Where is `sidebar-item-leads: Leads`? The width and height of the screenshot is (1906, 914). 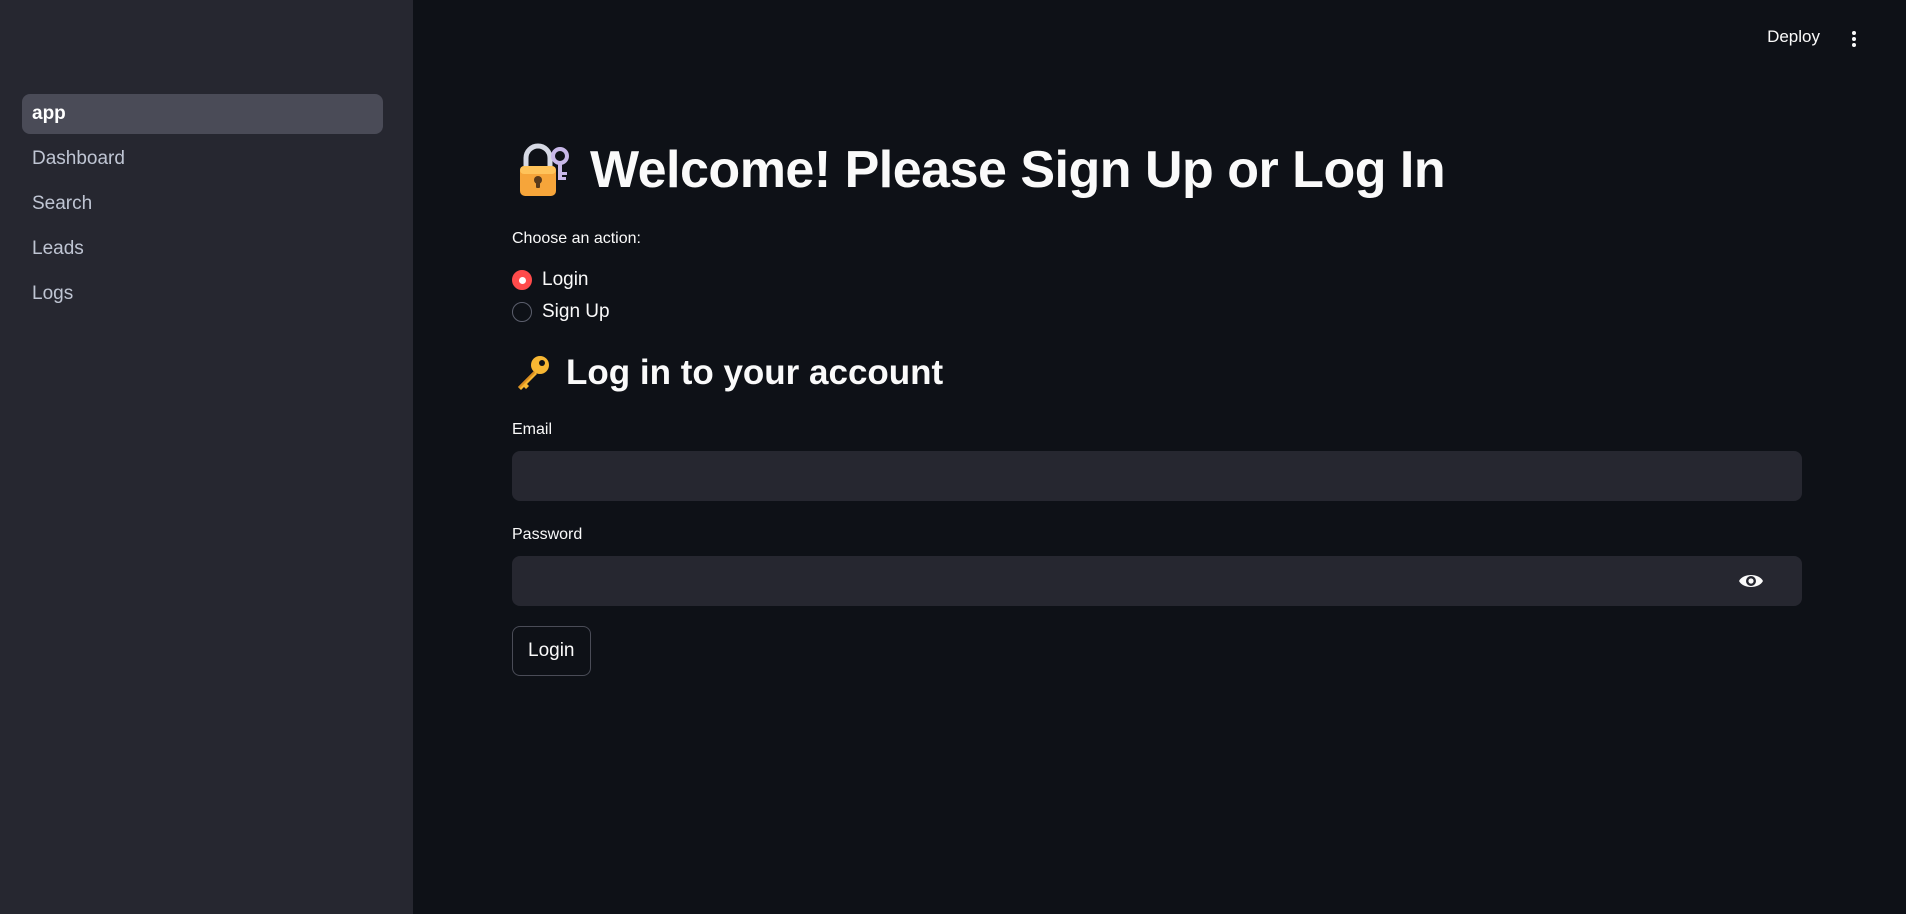
sidebar-item-leads: Leads is located at coordinates (202, 249).